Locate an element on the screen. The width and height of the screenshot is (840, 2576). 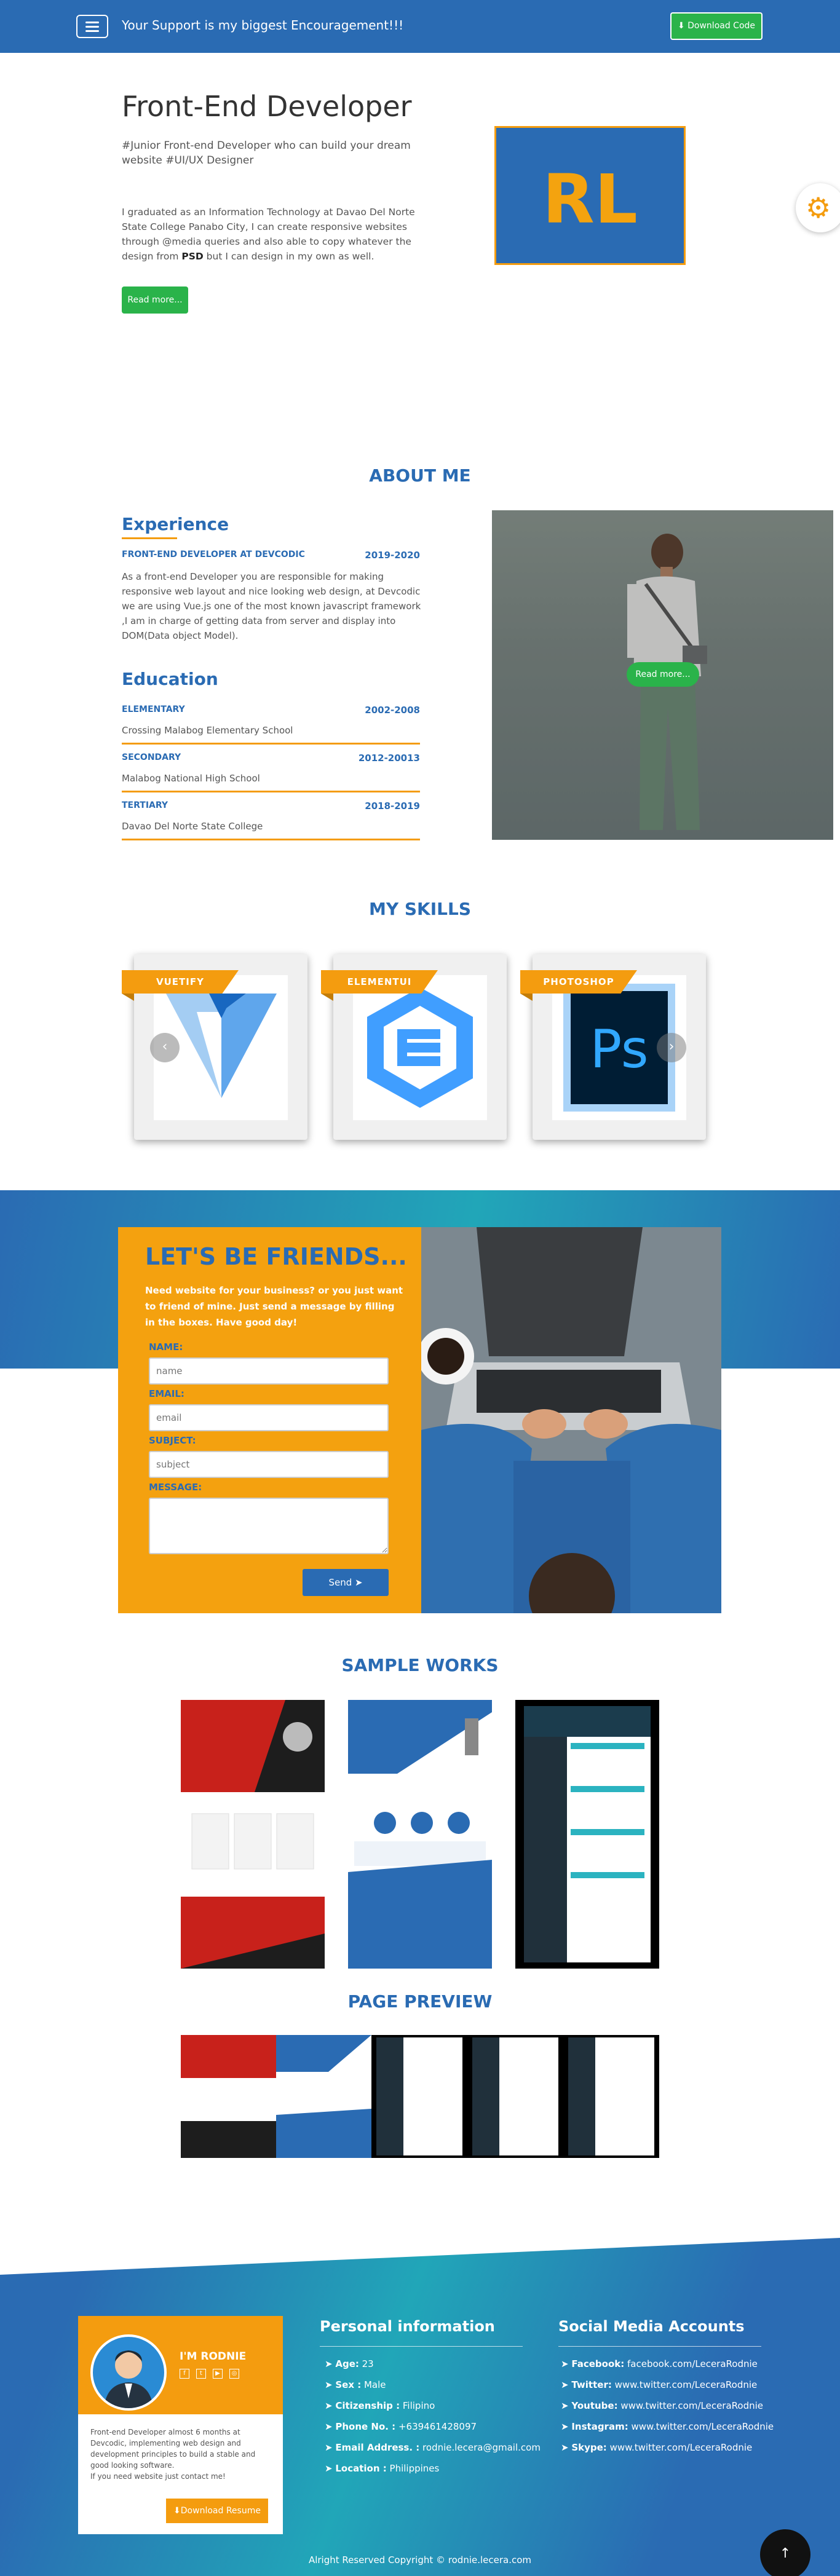
social-media-divider is located at coordinates (659, 2346).